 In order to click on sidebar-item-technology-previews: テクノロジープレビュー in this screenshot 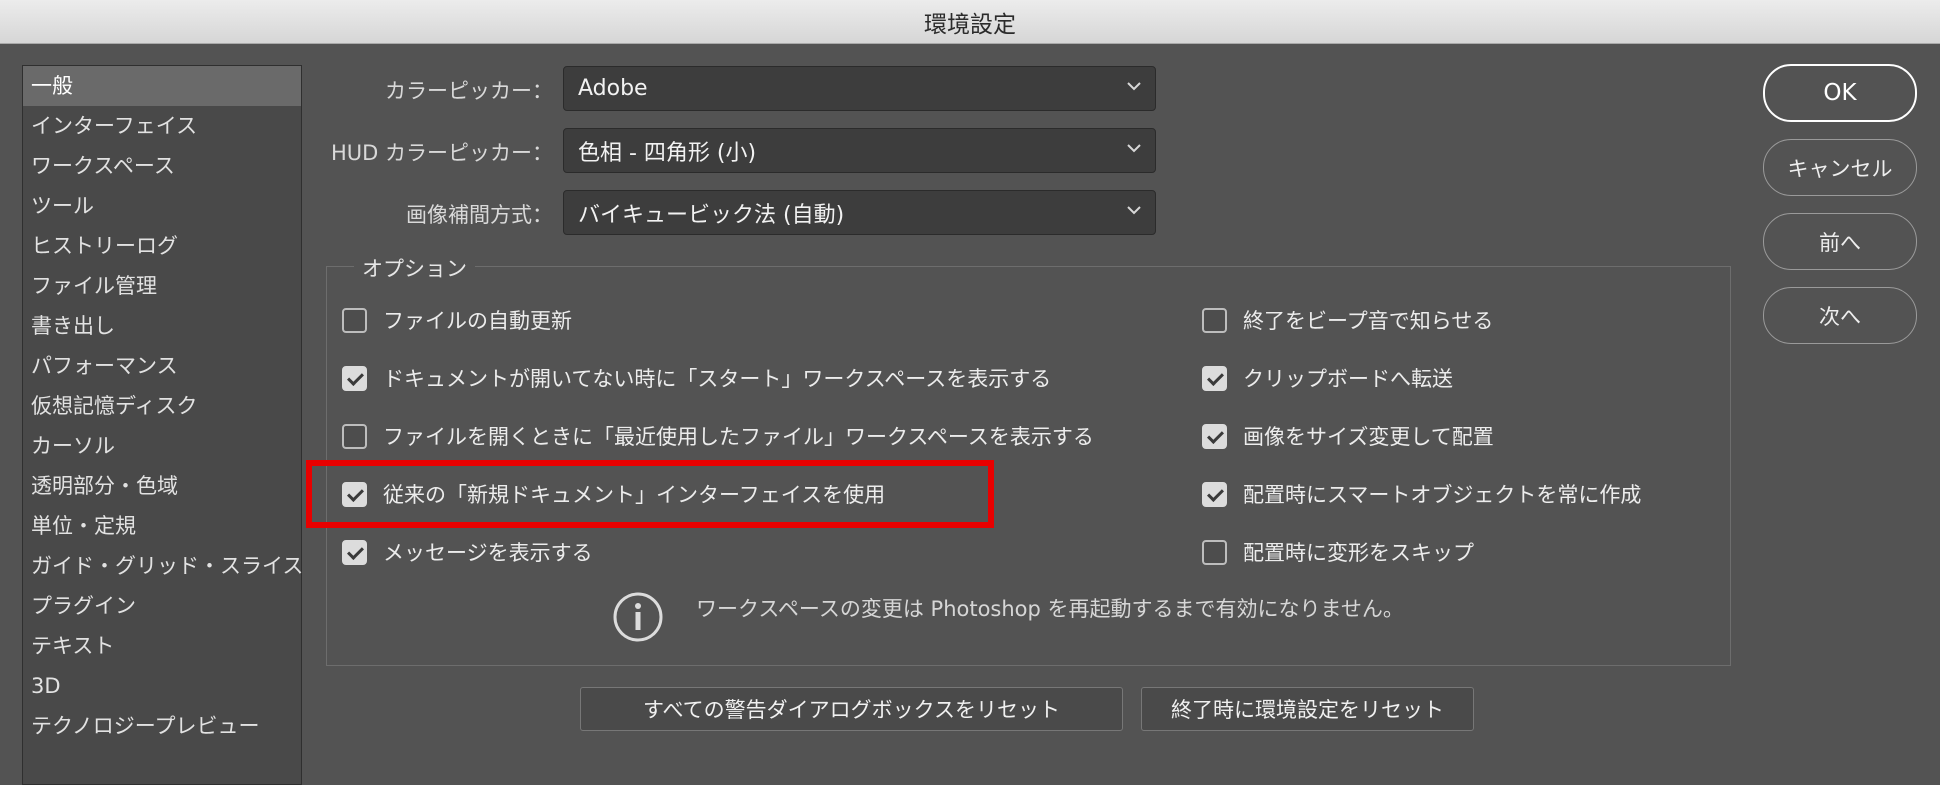, I will do `click(162, 726)`.